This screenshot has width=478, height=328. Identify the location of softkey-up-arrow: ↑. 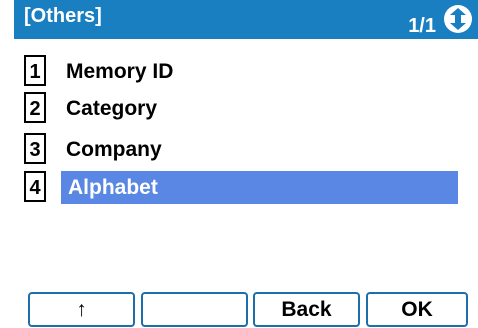
(81, 309).